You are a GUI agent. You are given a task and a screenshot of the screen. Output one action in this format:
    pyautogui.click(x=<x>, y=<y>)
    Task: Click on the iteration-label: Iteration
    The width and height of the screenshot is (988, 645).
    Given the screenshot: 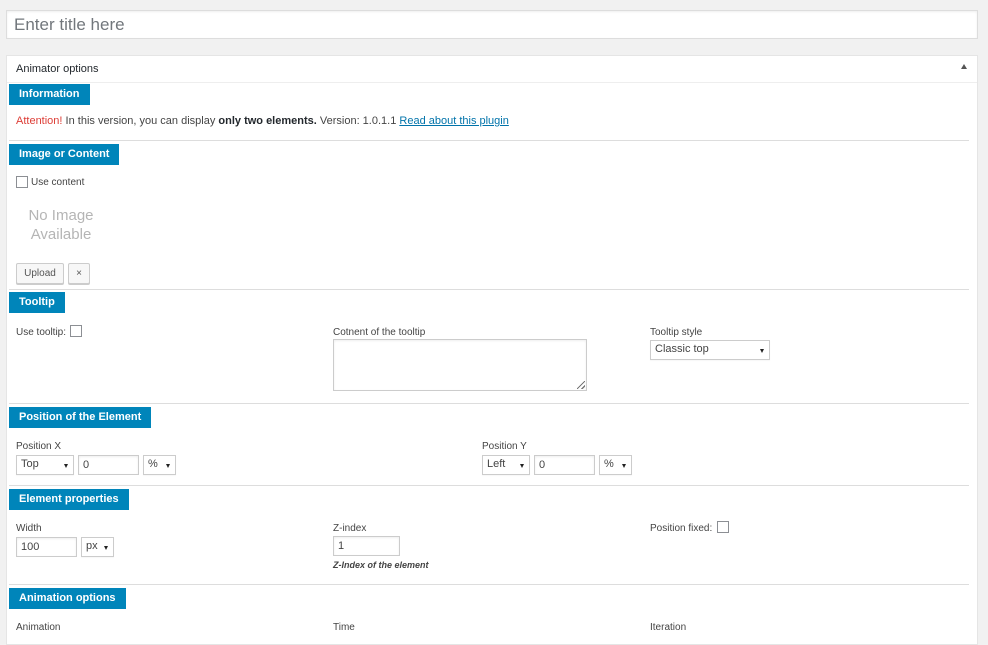 What is the action you would take?
    pyautogui.click(x=668, y=627)
    